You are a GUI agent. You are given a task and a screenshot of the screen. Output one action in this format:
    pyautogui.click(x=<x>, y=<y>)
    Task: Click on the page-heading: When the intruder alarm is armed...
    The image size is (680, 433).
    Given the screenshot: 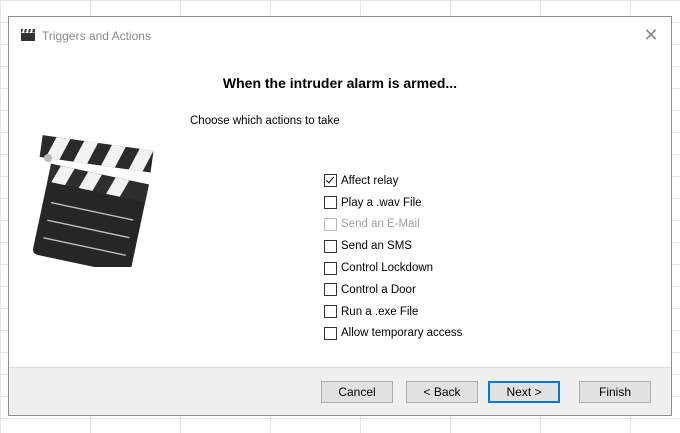 What is the action you would take?
    pyautogui.click(x=340, y=83)
    